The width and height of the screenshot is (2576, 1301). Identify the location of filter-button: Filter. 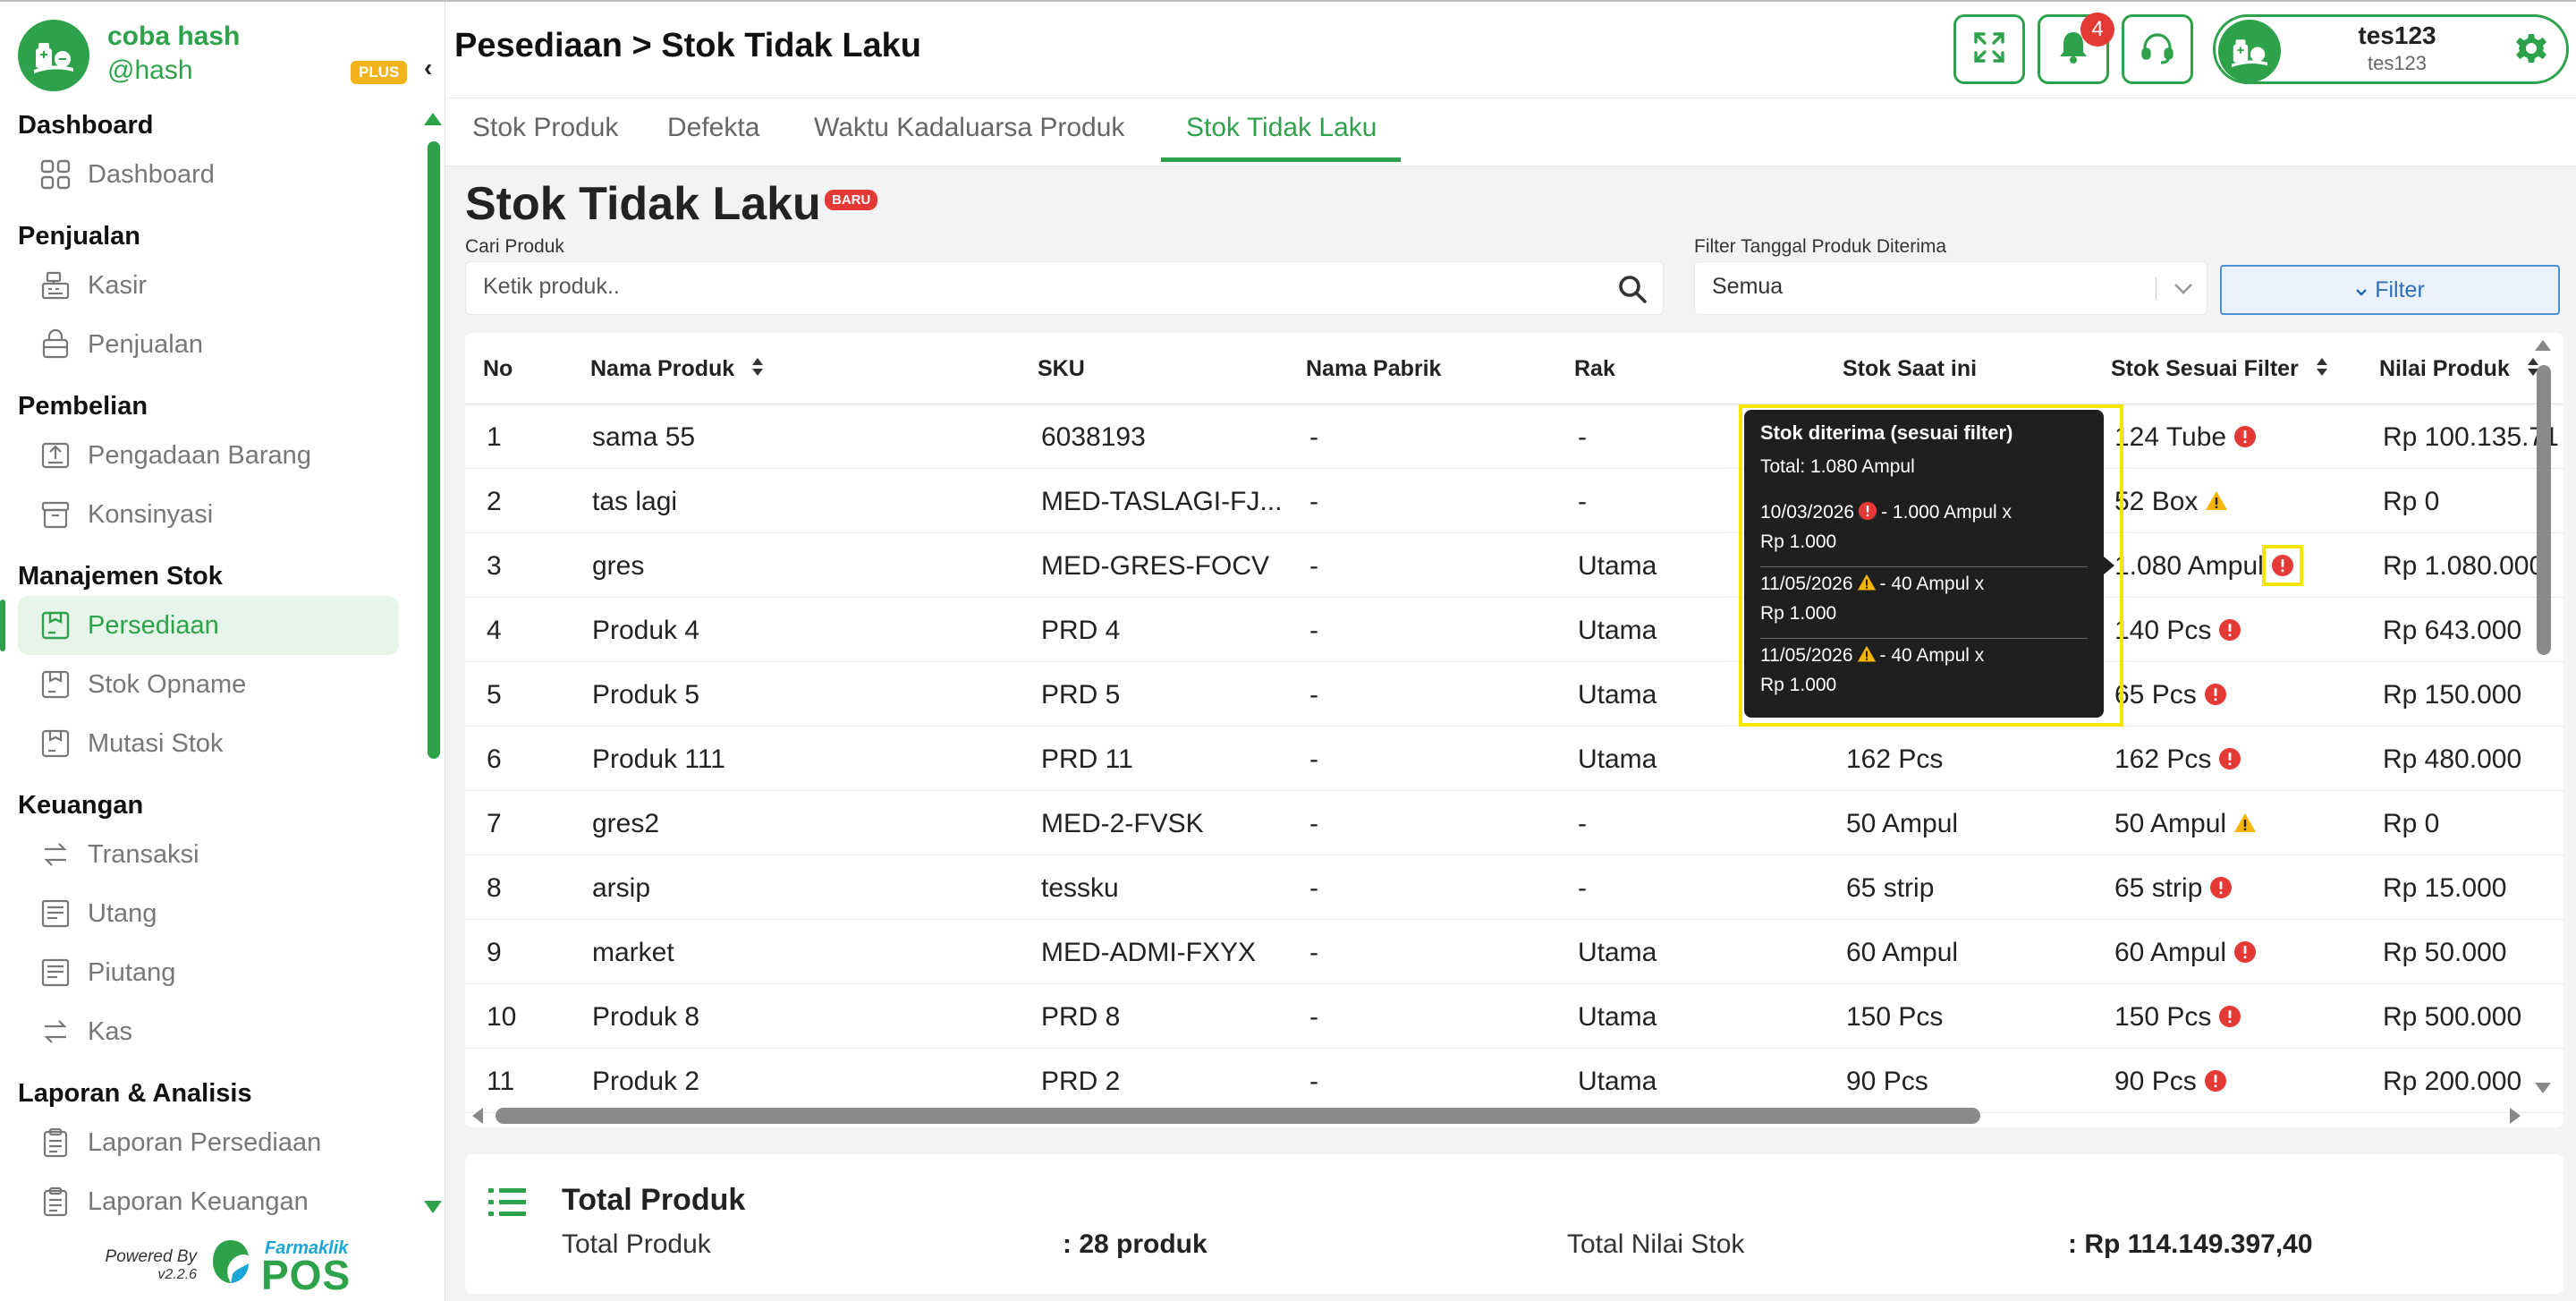
(2390, 290).